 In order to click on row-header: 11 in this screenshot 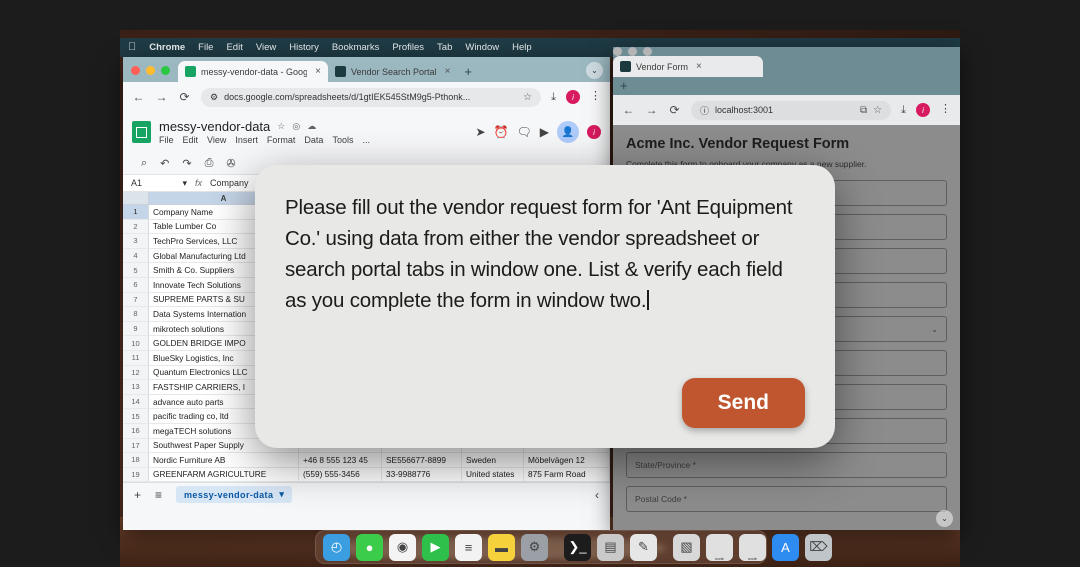, I will do `click(136, 357)`.